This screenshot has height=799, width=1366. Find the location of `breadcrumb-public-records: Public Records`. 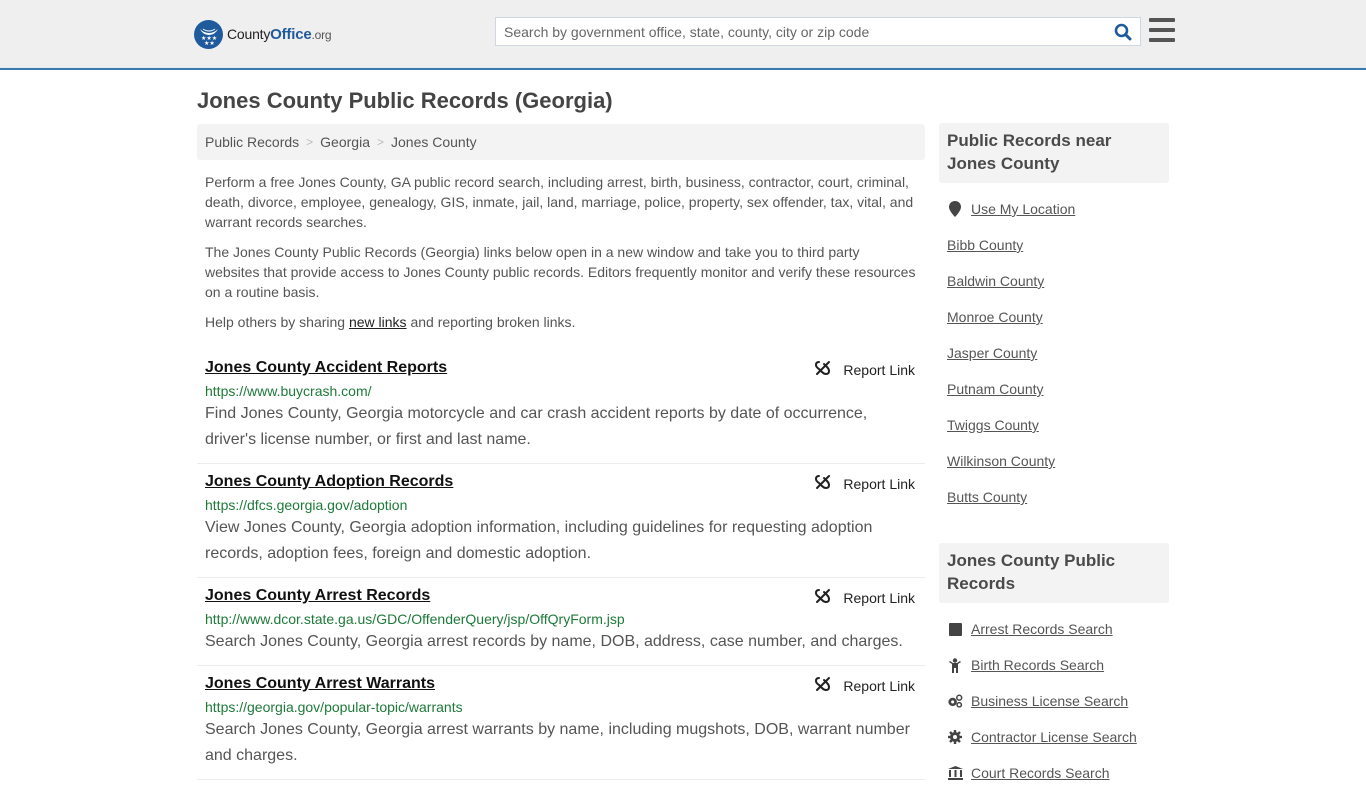

breadcrumb-public-records: Public Records is located at coordinates (252, 142).